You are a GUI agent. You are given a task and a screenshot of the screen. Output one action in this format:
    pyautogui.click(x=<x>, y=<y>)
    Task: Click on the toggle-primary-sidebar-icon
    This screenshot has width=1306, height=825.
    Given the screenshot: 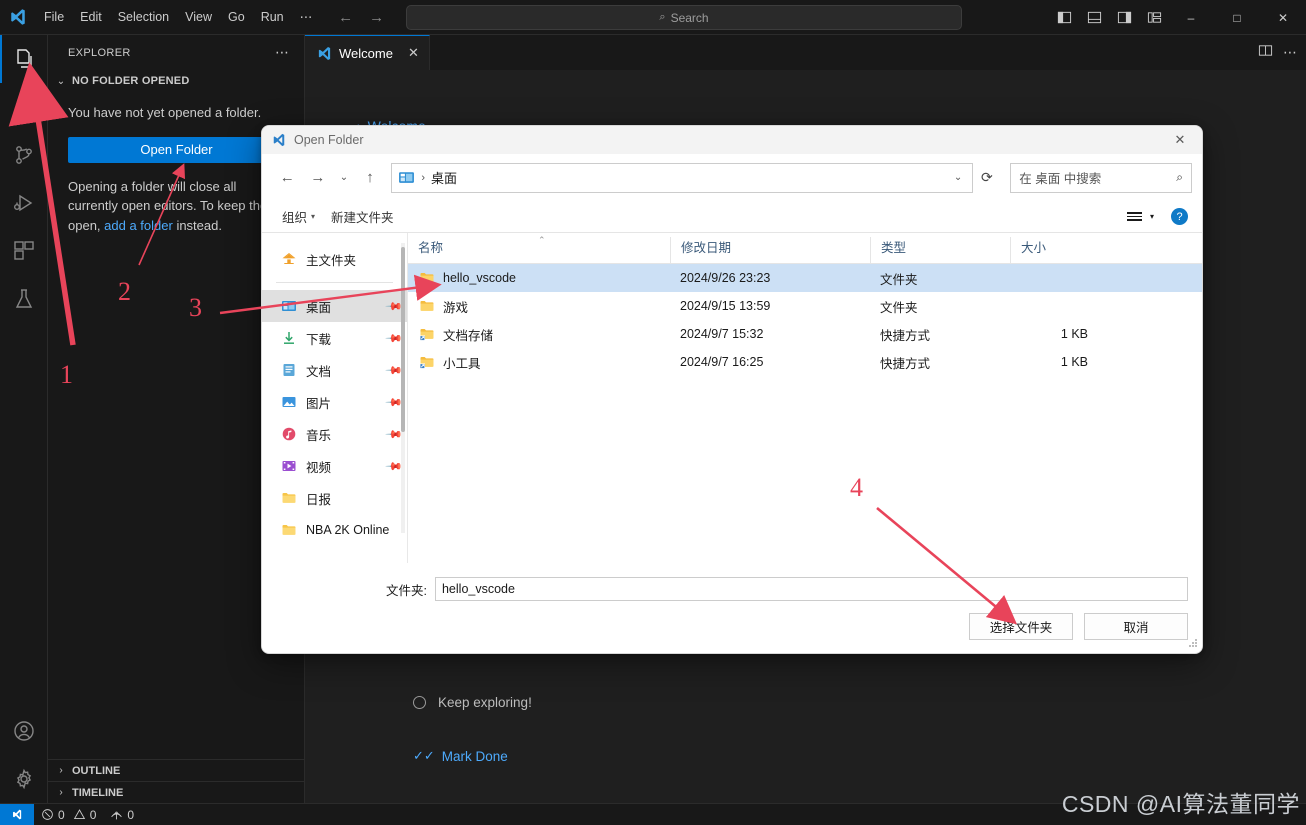 What is the action you would take?
    pyautogui.click(x=1064, y=17)
    